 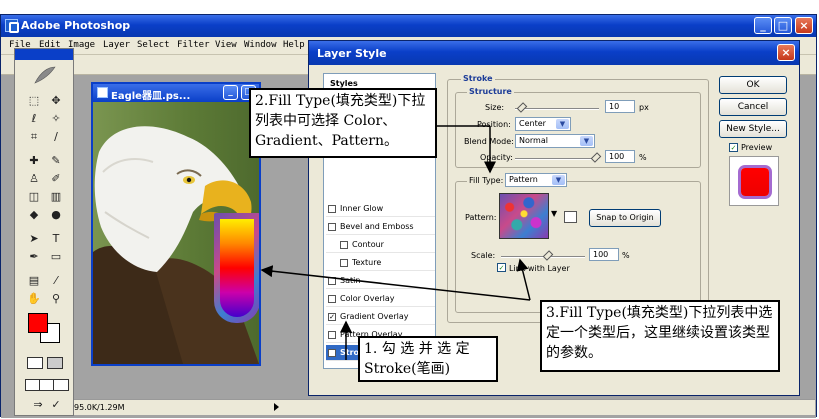 I want to click on callout-1: 1. 勾 选 并 选 定 Stroke(笔画), so click(x=428, y=359).